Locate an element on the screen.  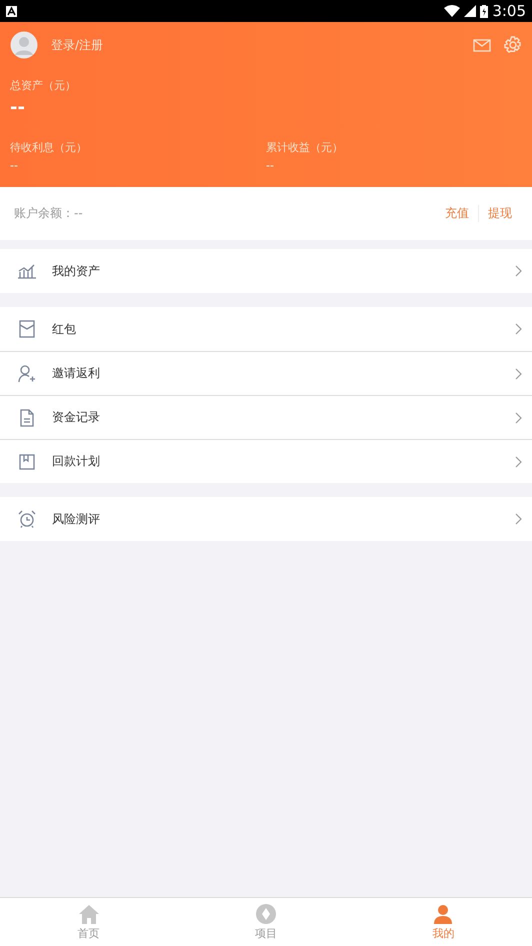
total-assets-label: 总资产（元） is located at coordinates (43, 85).